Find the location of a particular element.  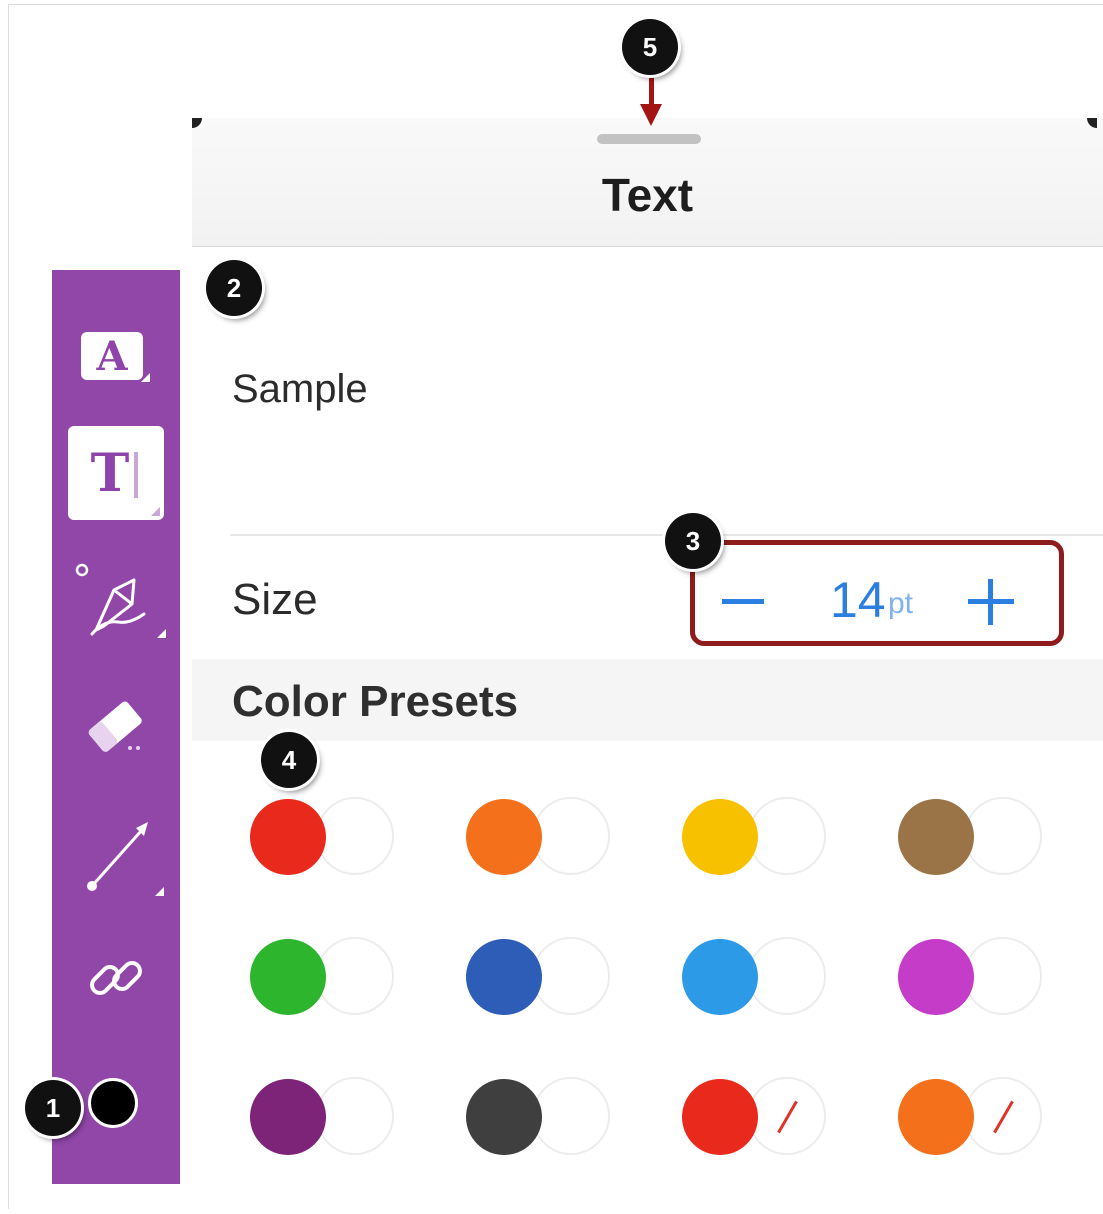

eraser-icon is located at coordinates (115, 726).